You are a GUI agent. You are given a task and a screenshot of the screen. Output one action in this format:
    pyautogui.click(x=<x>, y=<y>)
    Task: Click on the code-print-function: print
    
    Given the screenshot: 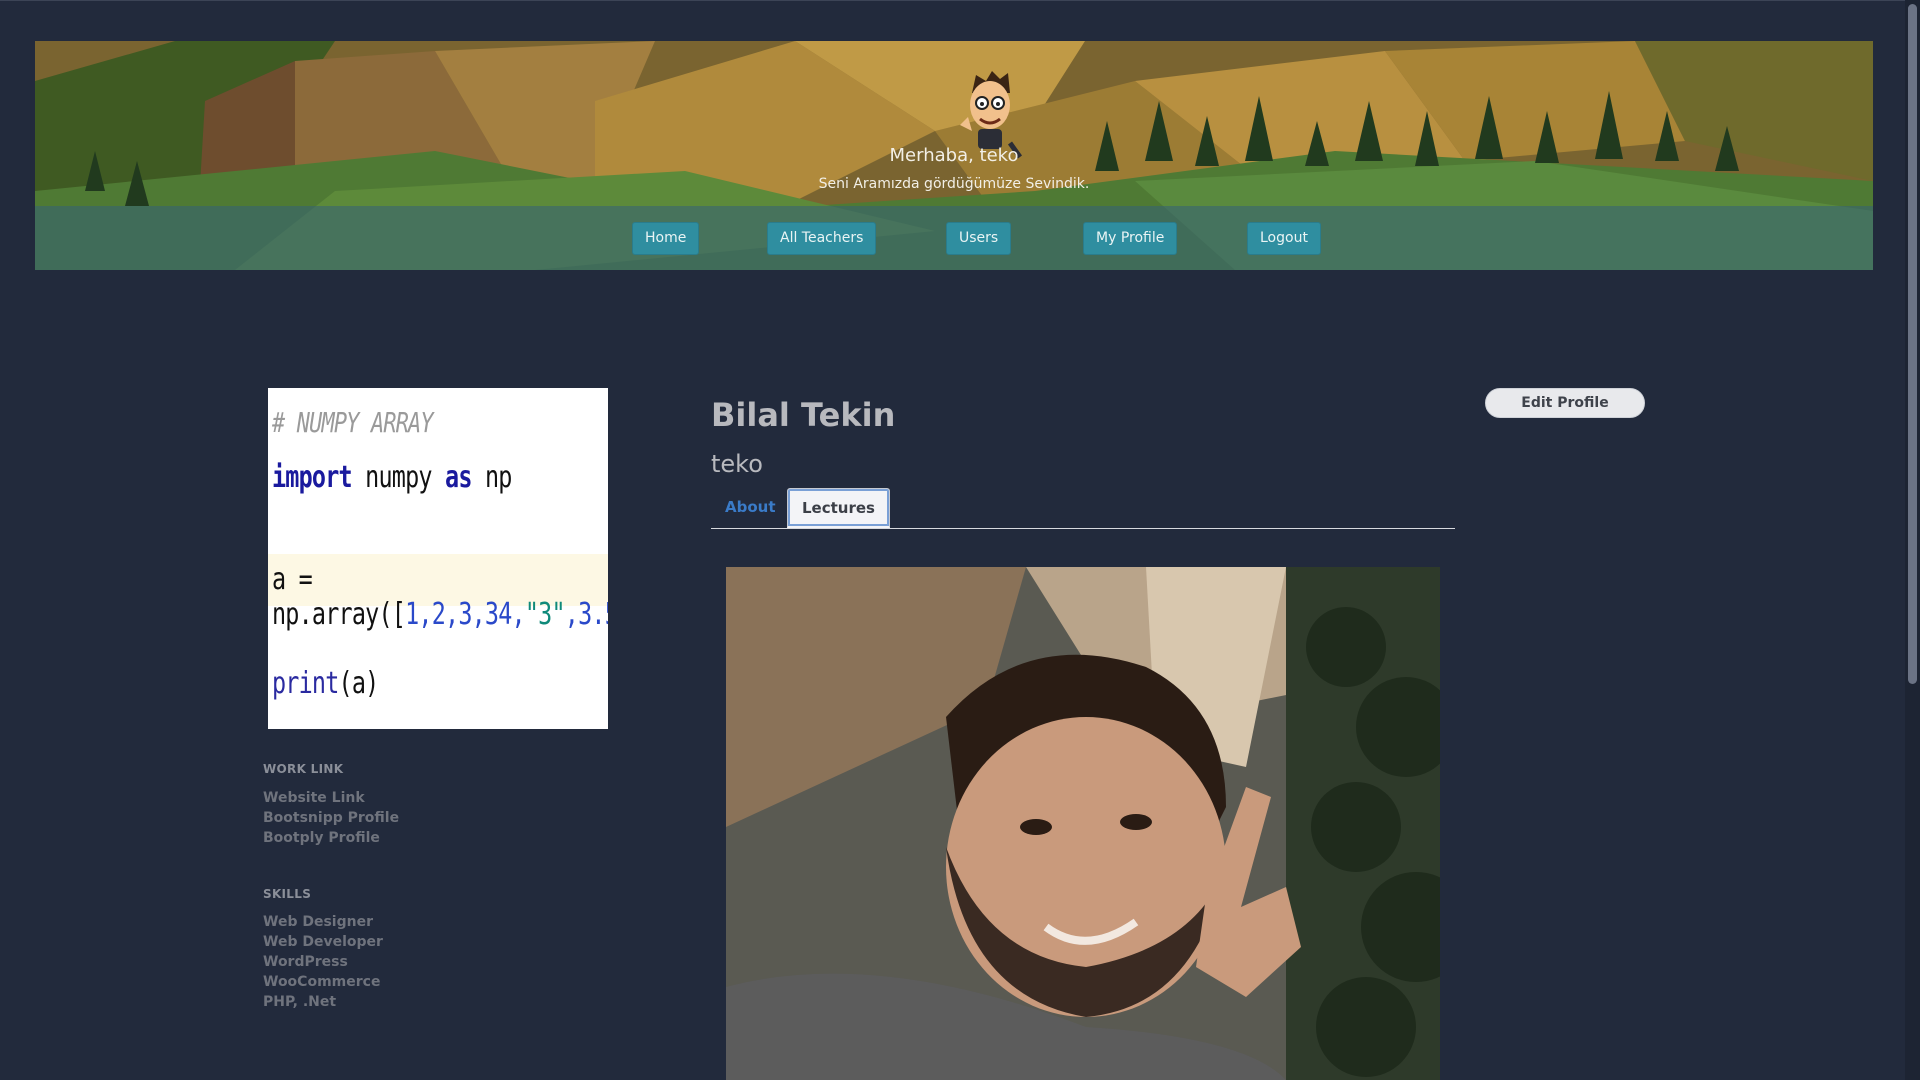 What is the action you would take?
    pyautogui.click(x=305, y=683)
    